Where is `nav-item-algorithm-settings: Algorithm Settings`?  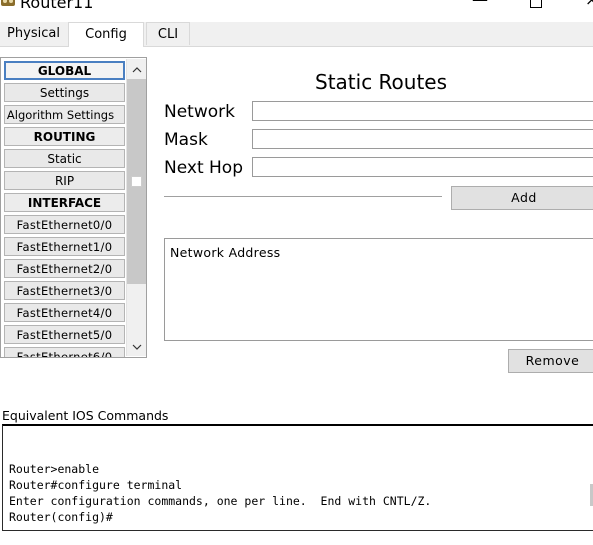 nav-item-algorithm-settings: Algorithm Settings is located at coordinates (64, 114).